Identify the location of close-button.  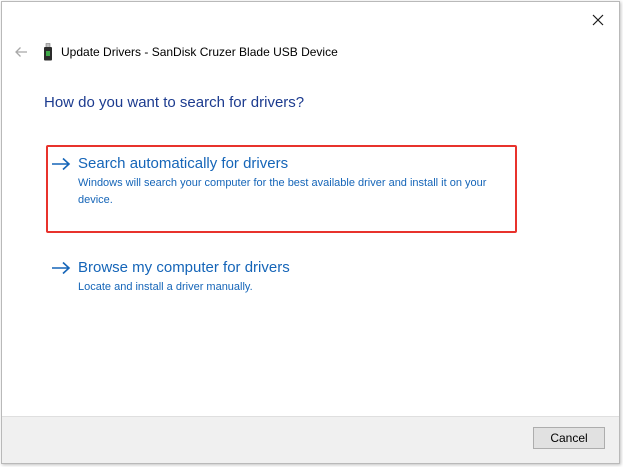
(598, 20).